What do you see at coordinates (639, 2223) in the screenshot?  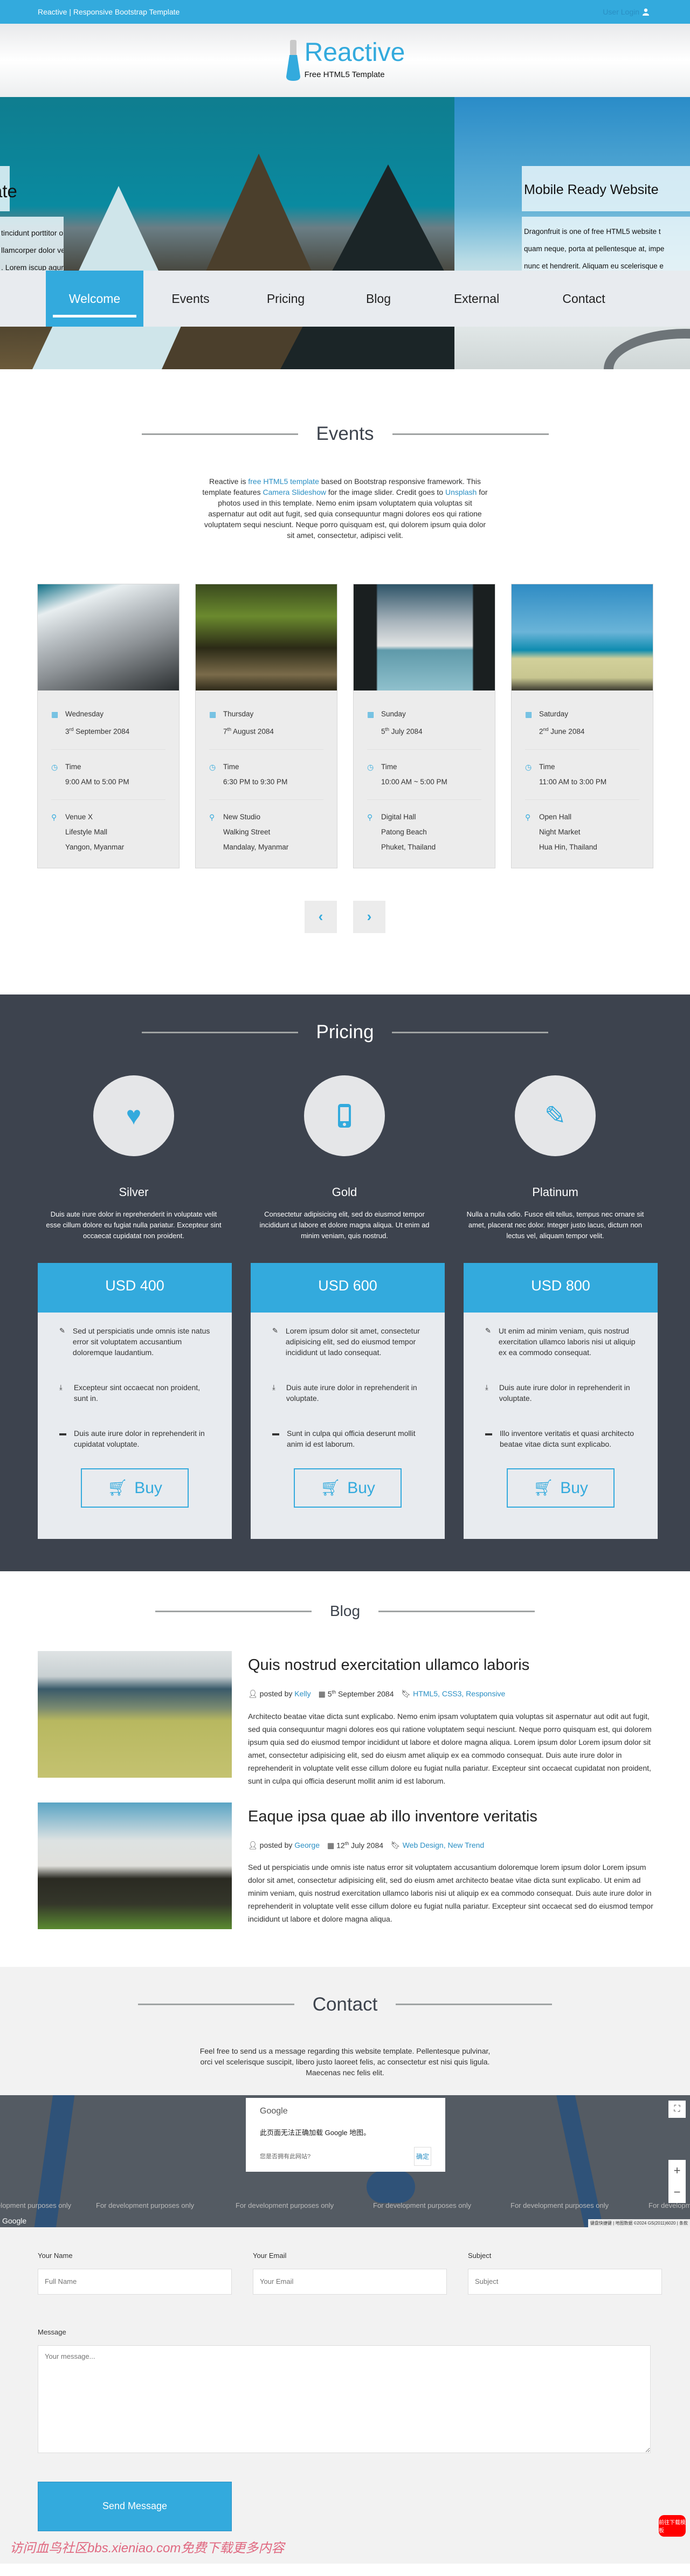 I see `map-attribution: 键盘快捷键 | 地图数据 ©2024 GS(2011)6020 | 条款` at bounding box center [639, 2223].